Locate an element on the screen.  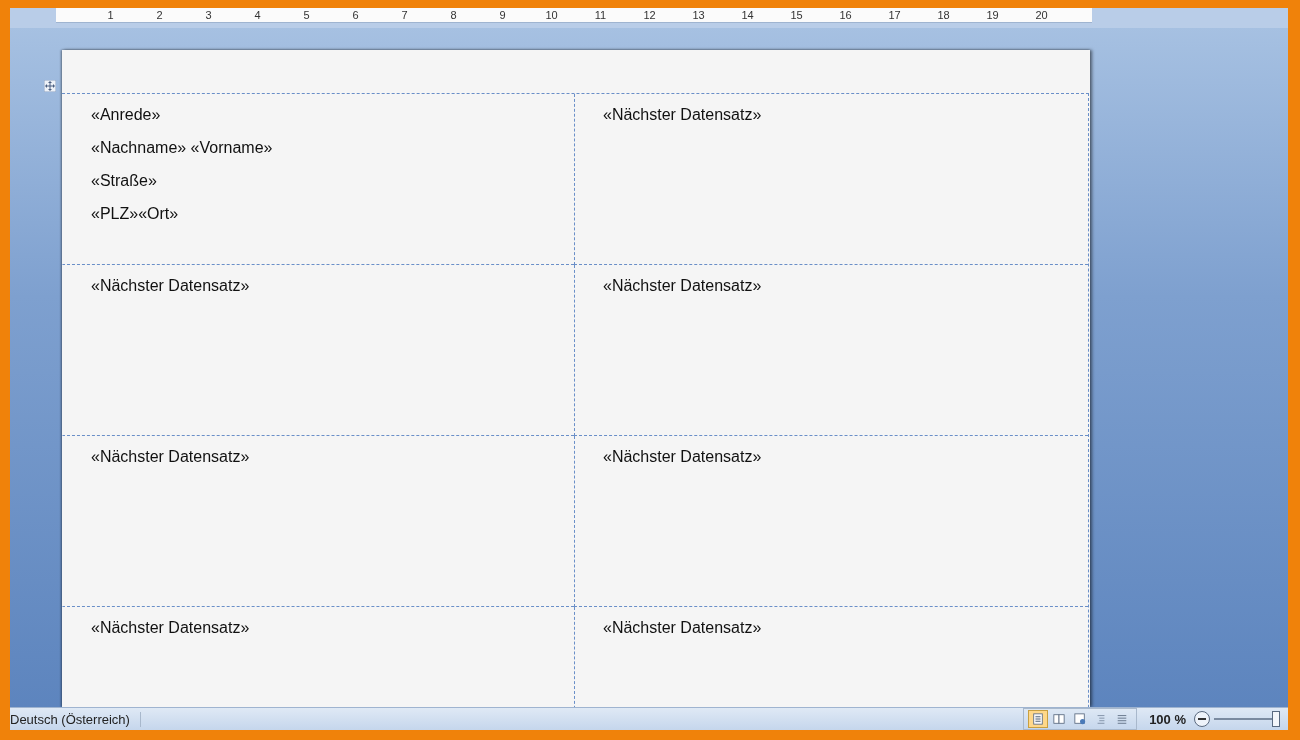
ruler-number: 11 is located at coordinates (600, 15).